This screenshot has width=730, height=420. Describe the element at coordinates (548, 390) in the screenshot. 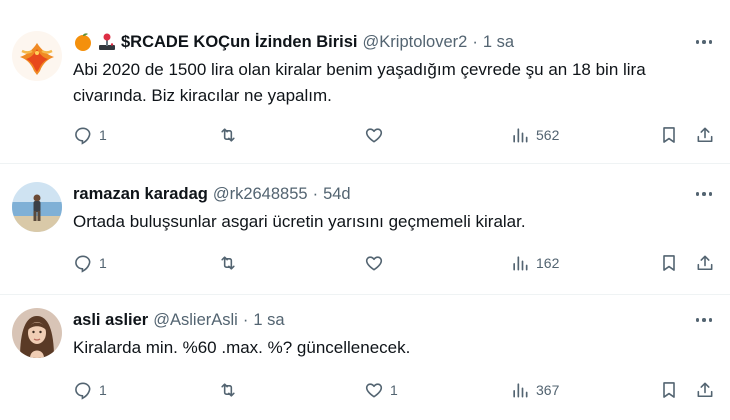

I see `view-count: 367` at that location.